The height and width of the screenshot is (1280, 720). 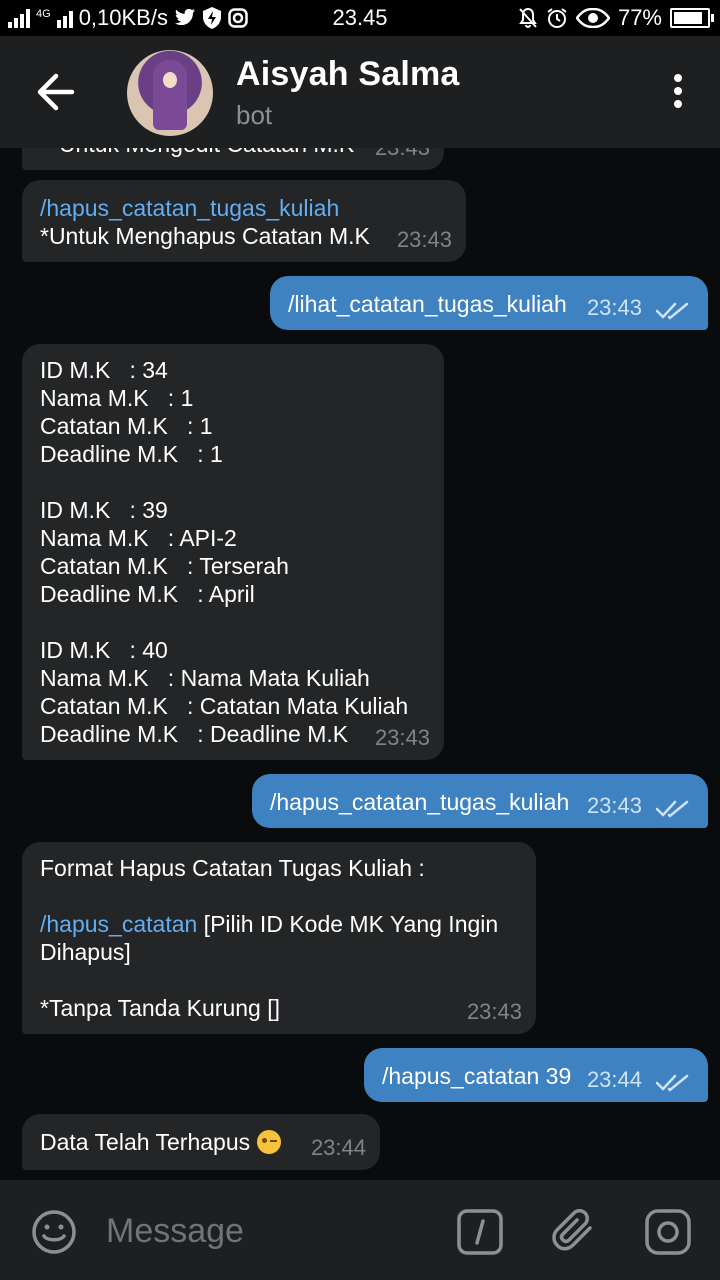 I want to click on message-text: *Untuk Menghapus Catatan M.K, so click(x=205, y=236).